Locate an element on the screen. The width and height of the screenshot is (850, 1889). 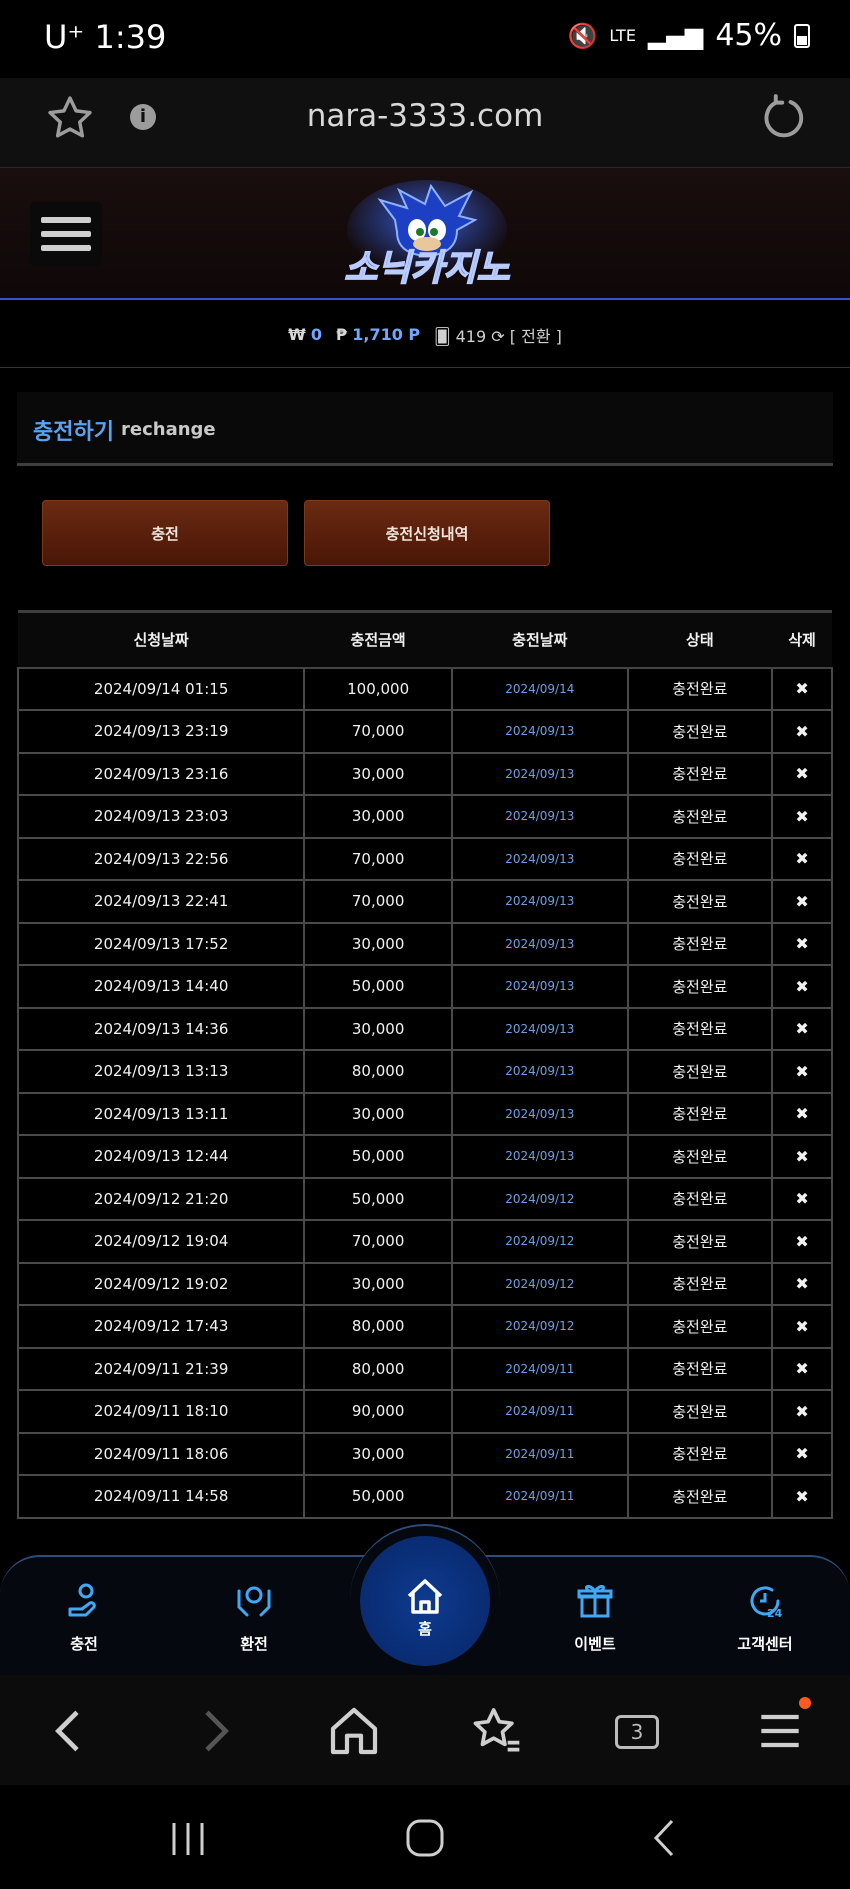
table-row: 2024/09/13 17:52 30,000 2024/09/13 충전완료 ✖ is located at coordinates (424, 943).